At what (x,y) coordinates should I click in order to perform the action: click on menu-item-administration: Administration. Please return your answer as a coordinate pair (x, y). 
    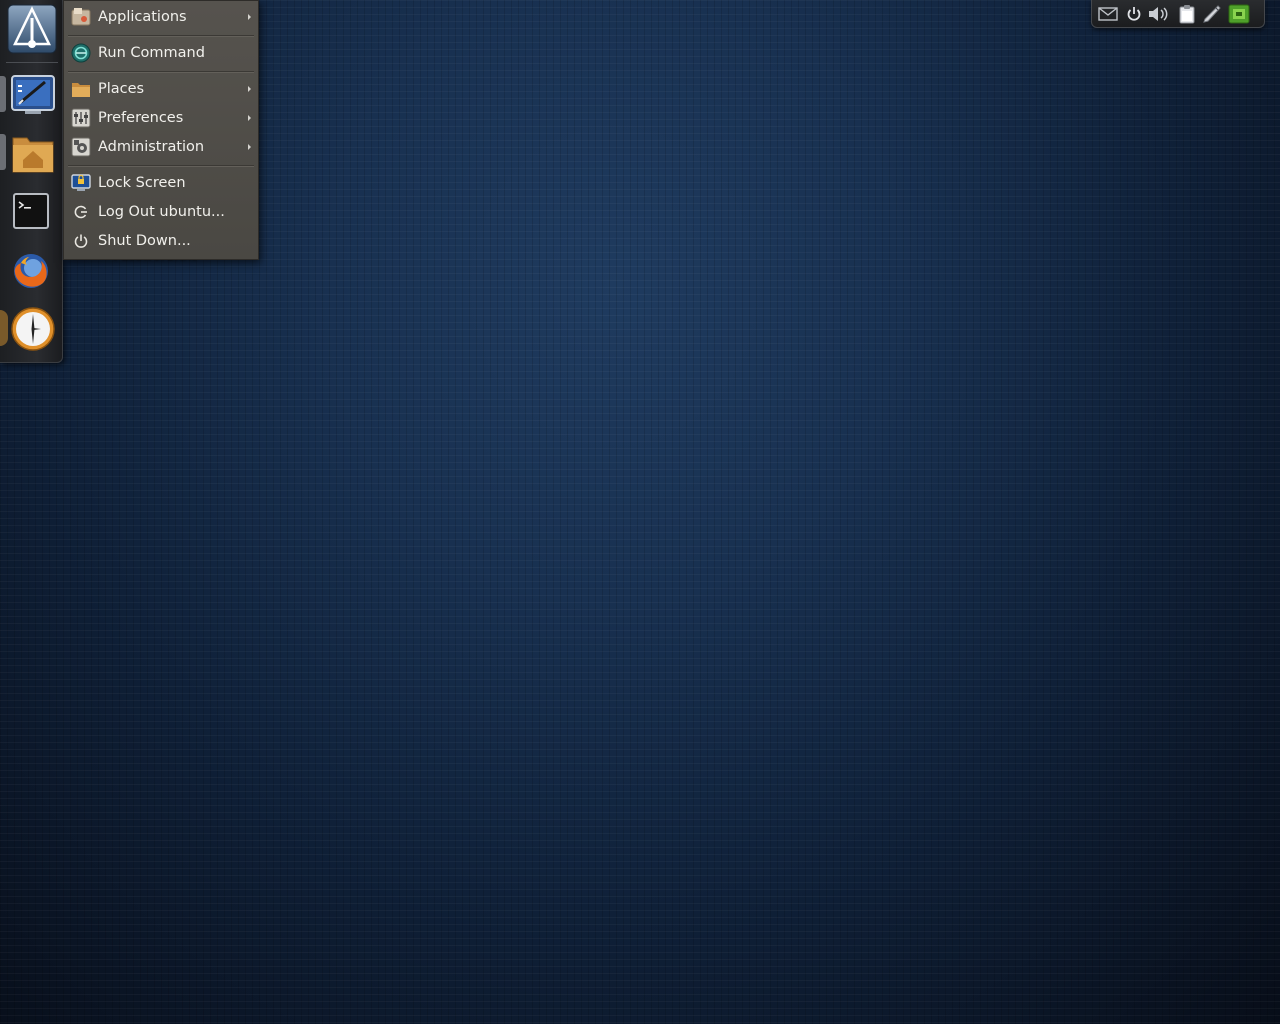
    Looking at the image, I should click on (161, 147).